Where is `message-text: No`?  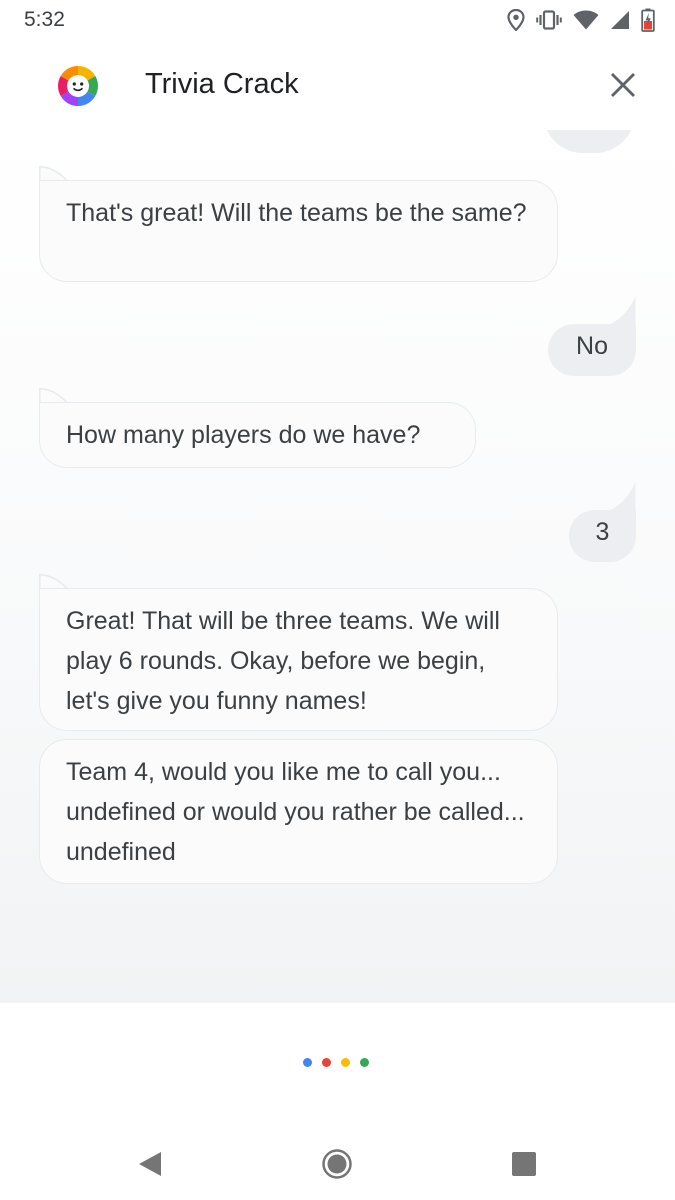 message-text: No is located at coordinates (592, 346).